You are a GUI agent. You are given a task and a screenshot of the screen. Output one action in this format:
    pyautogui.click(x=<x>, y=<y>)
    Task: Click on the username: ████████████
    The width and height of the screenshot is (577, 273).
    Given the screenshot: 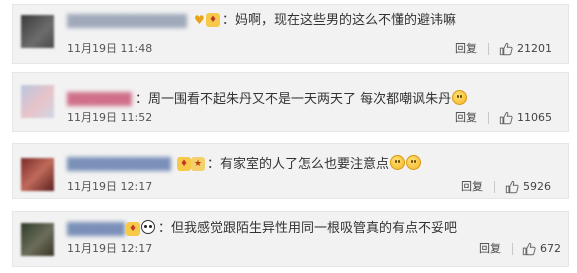 What is the action you would take?
    pyautogui.click(x=119, y=164)
    